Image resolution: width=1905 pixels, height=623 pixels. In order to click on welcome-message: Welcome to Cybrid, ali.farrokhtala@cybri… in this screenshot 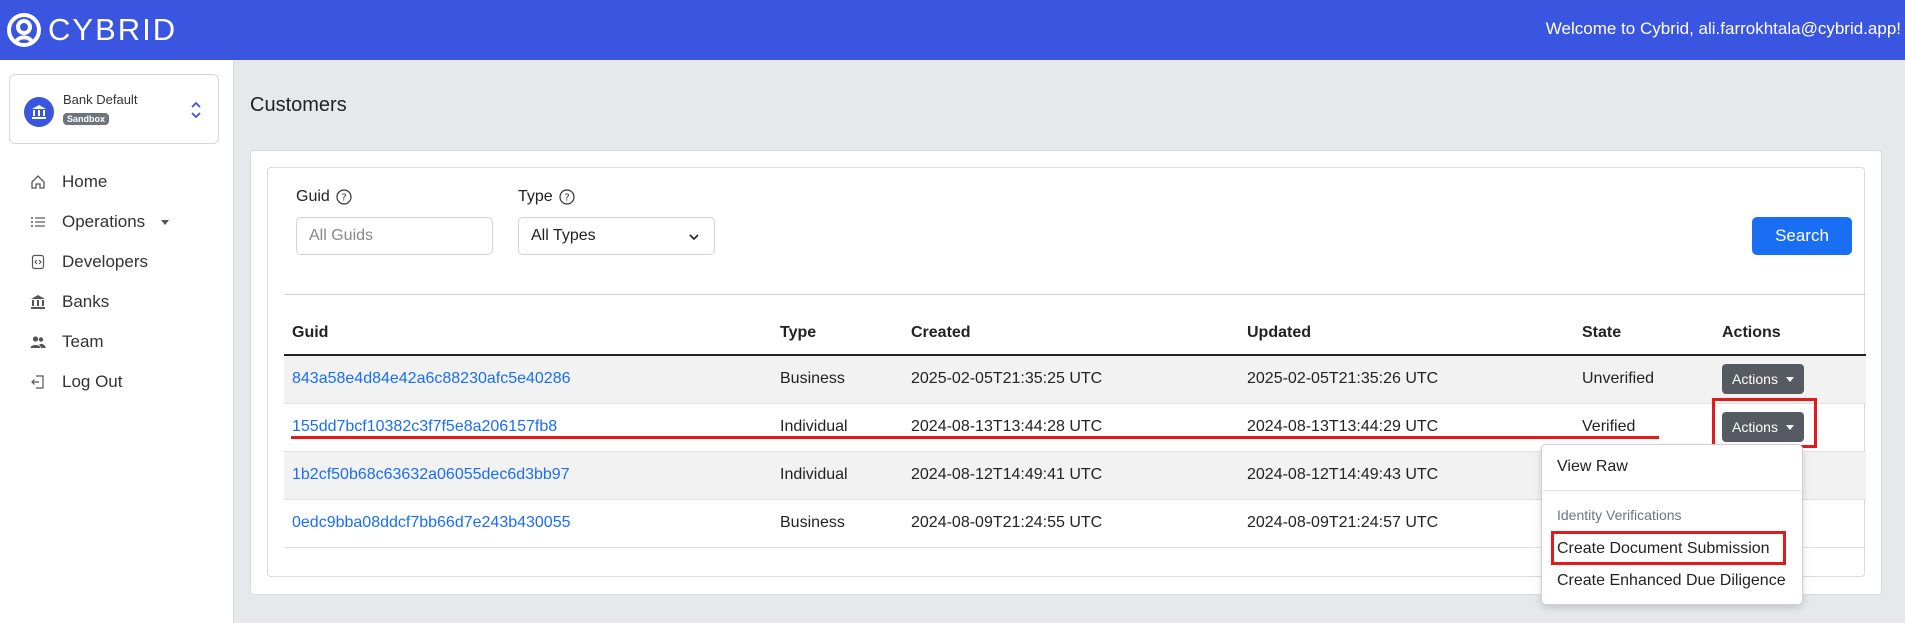, I will do `click(1723, 28)`.